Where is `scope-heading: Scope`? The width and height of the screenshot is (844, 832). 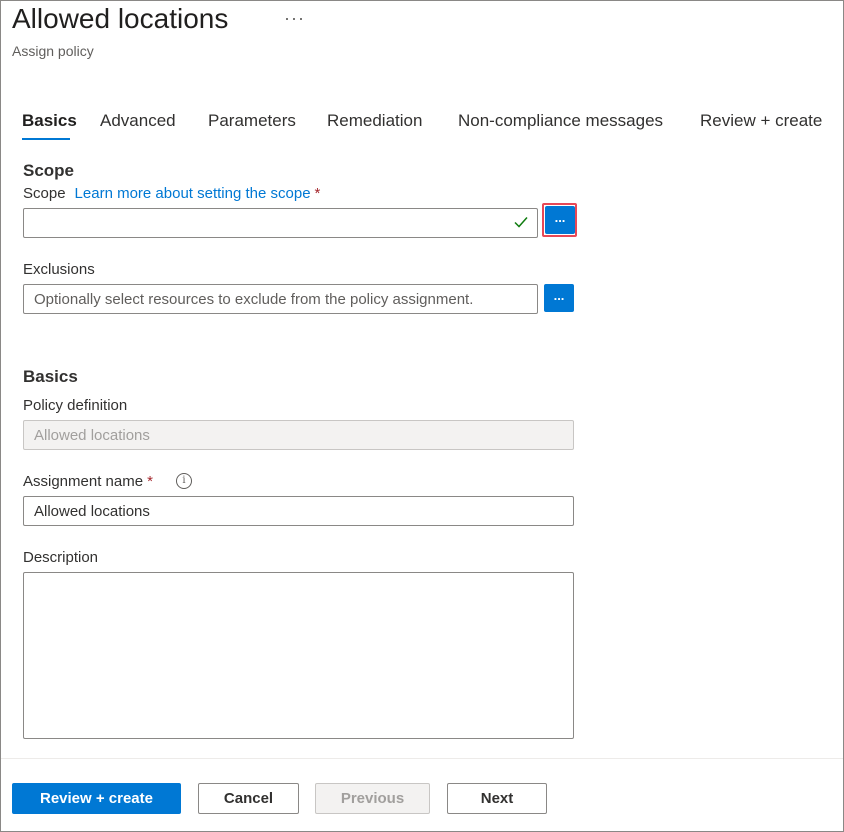 scope-heading: Scope is located at coordinates (49, 170).